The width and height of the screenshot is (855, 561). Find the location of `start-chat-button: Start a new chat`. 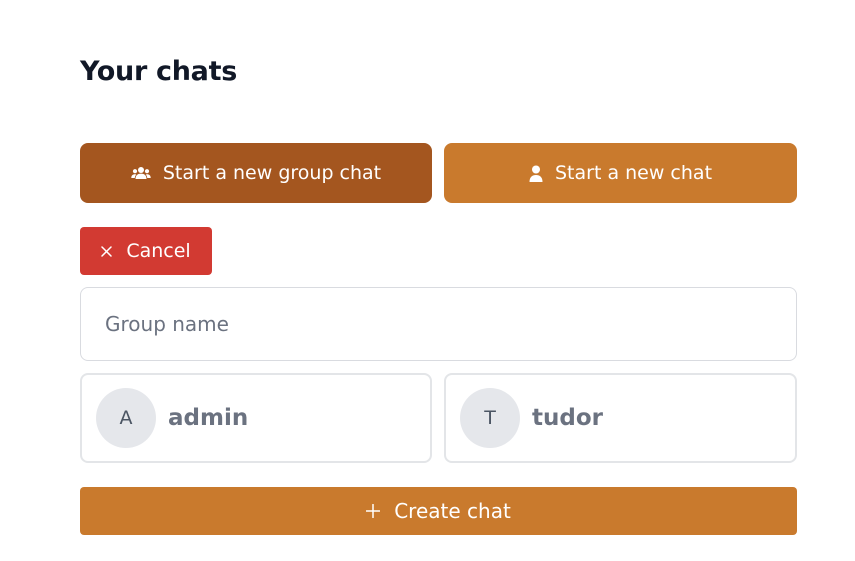

start-chat-button: Start a new chat is located at coordinates (620, 173).